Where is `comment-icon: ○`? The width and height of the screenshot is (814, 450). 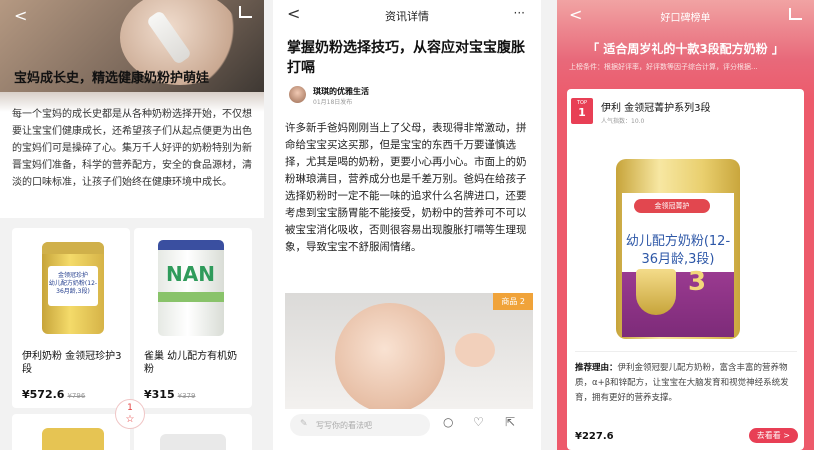 comment-icon: ○ is located at coordinates (448, 422).